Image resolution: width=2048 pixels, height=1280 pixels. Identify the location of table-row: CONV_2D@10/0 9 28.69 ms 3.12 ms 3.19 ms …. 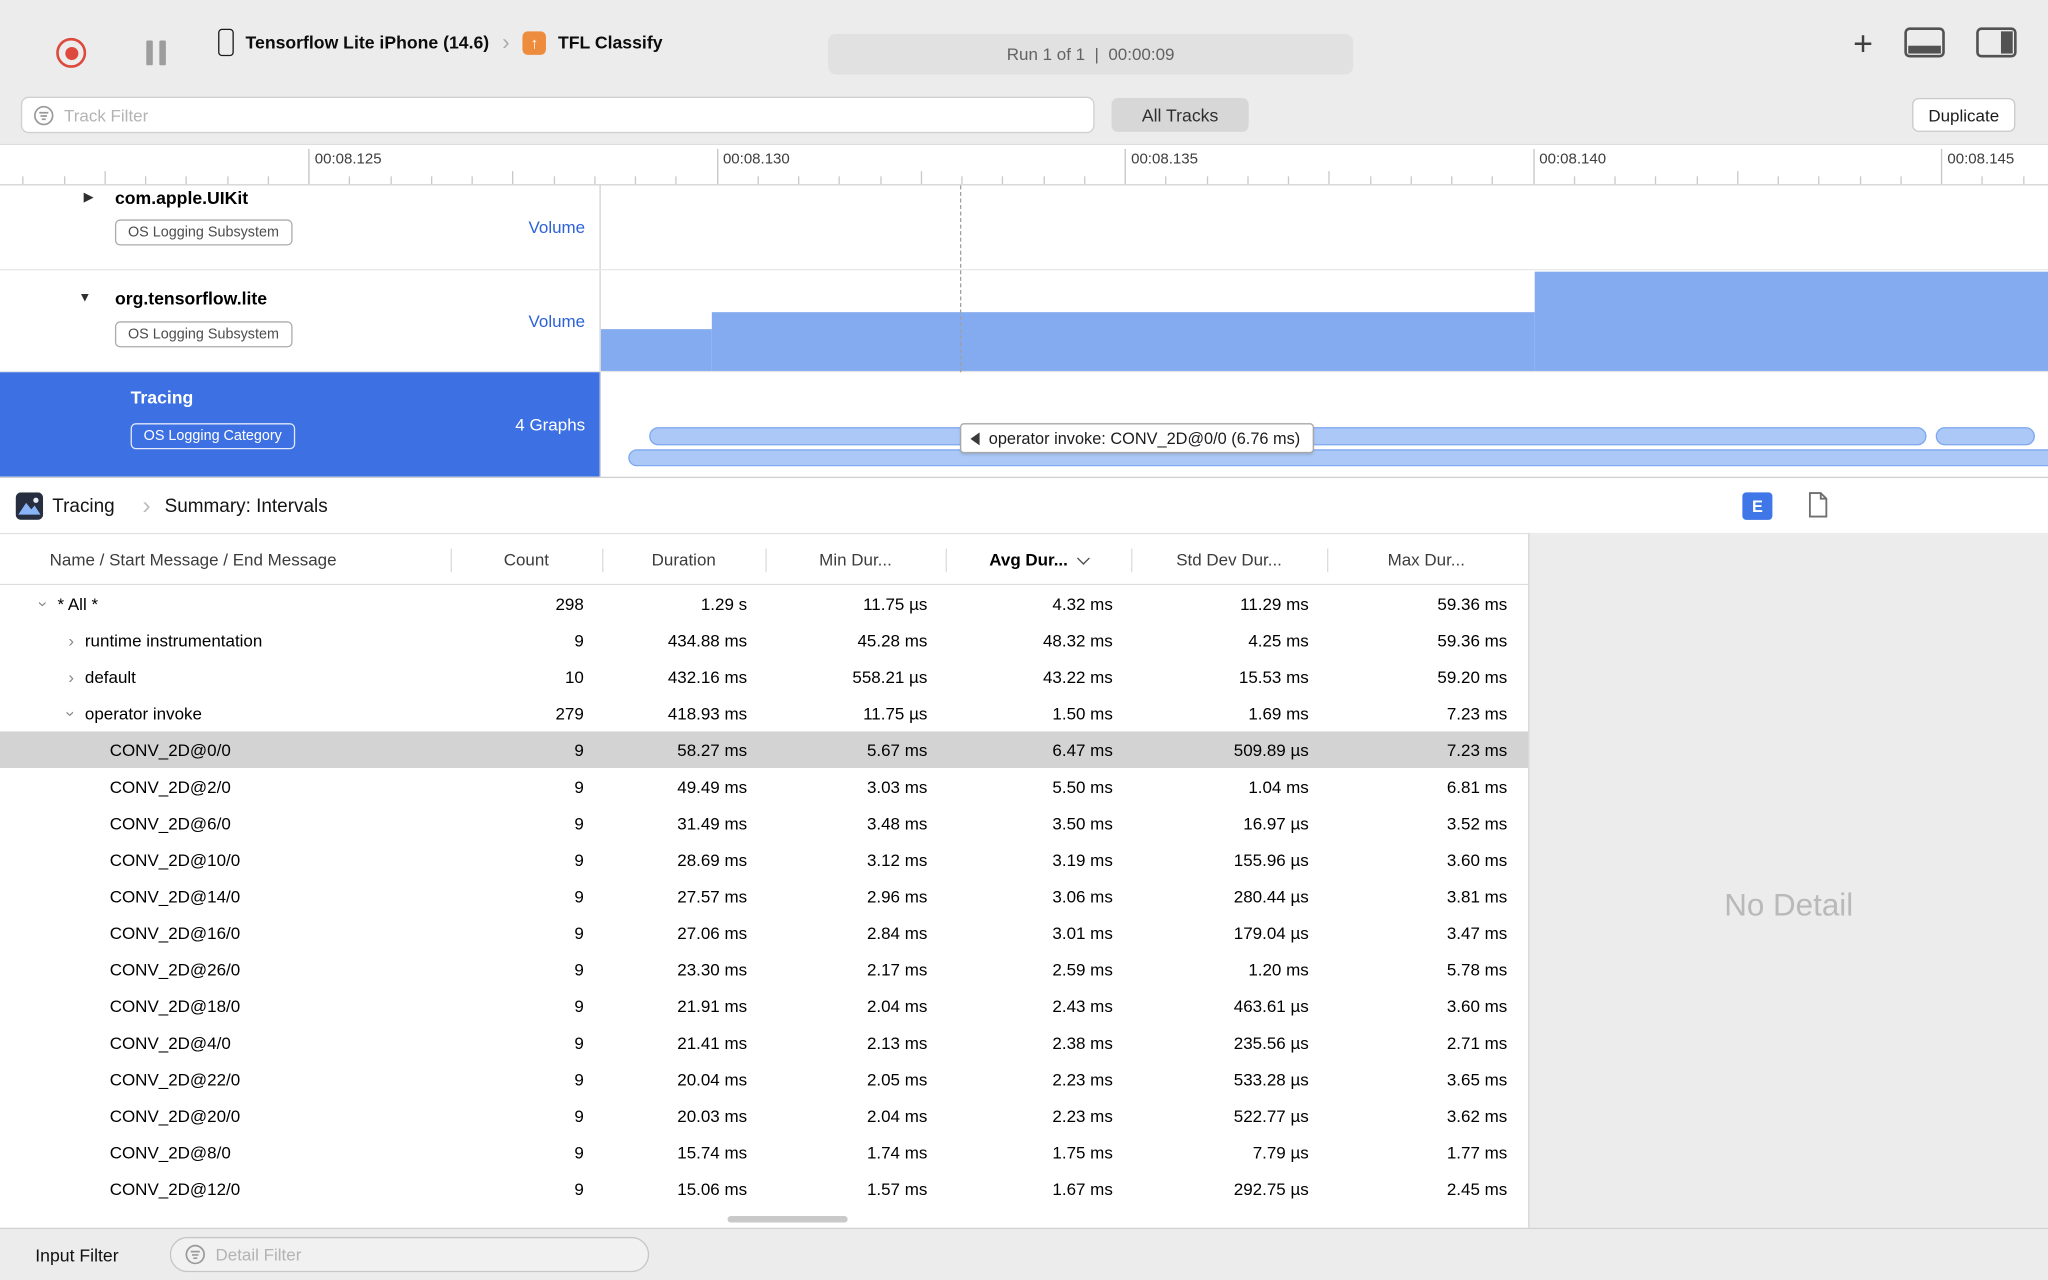
(764, 859).